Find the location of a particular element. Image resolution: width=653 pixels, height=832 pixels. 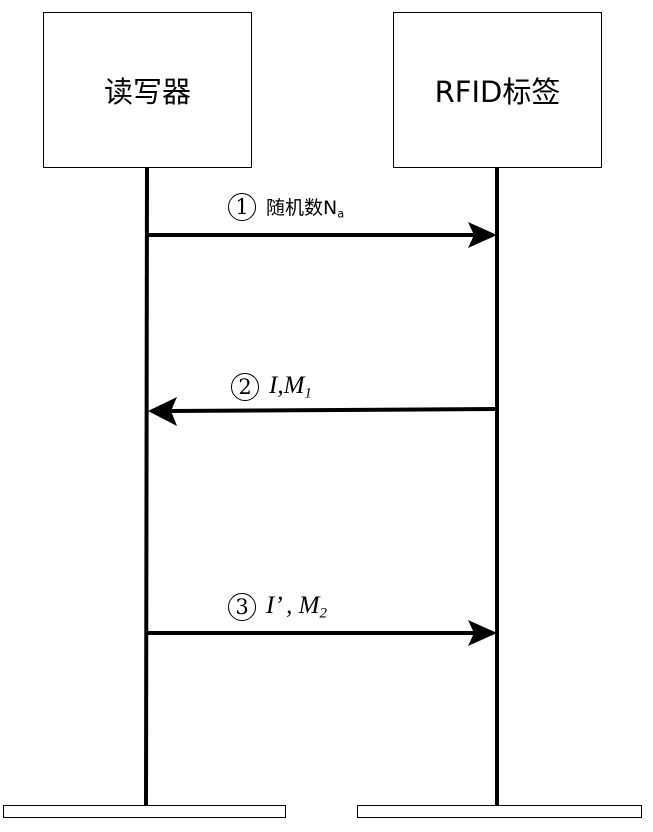

message-2-label: 2 I,M1 is located at coordinates (271, 387).